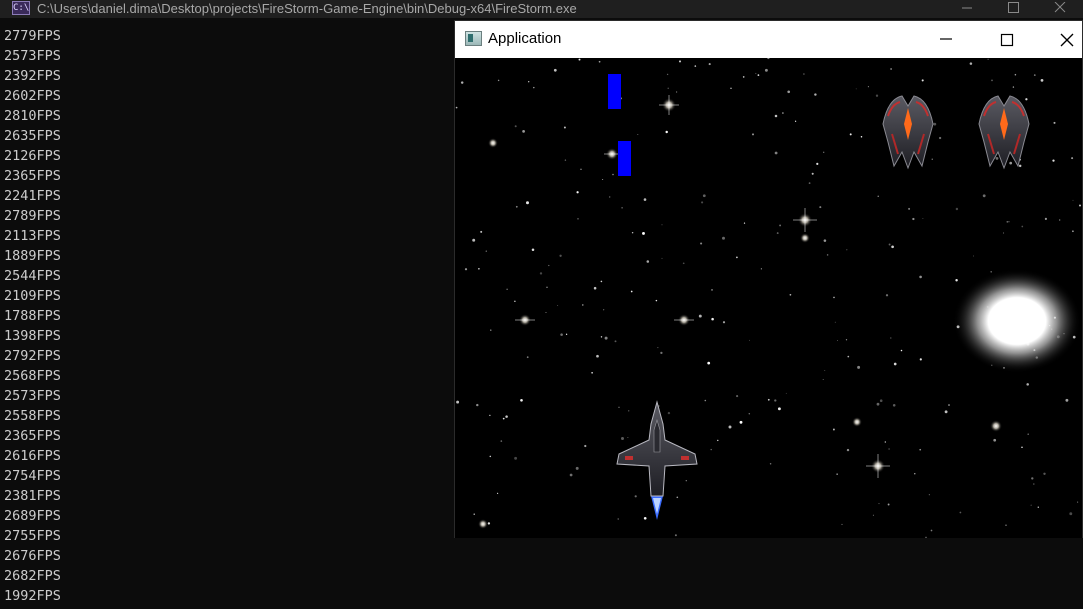 This screenshot has width=1083, height=609. What do you see at coordinates (1013, 9) in the screenshot?
I see `console-maximize-button` at bounding box center [1013, 9].